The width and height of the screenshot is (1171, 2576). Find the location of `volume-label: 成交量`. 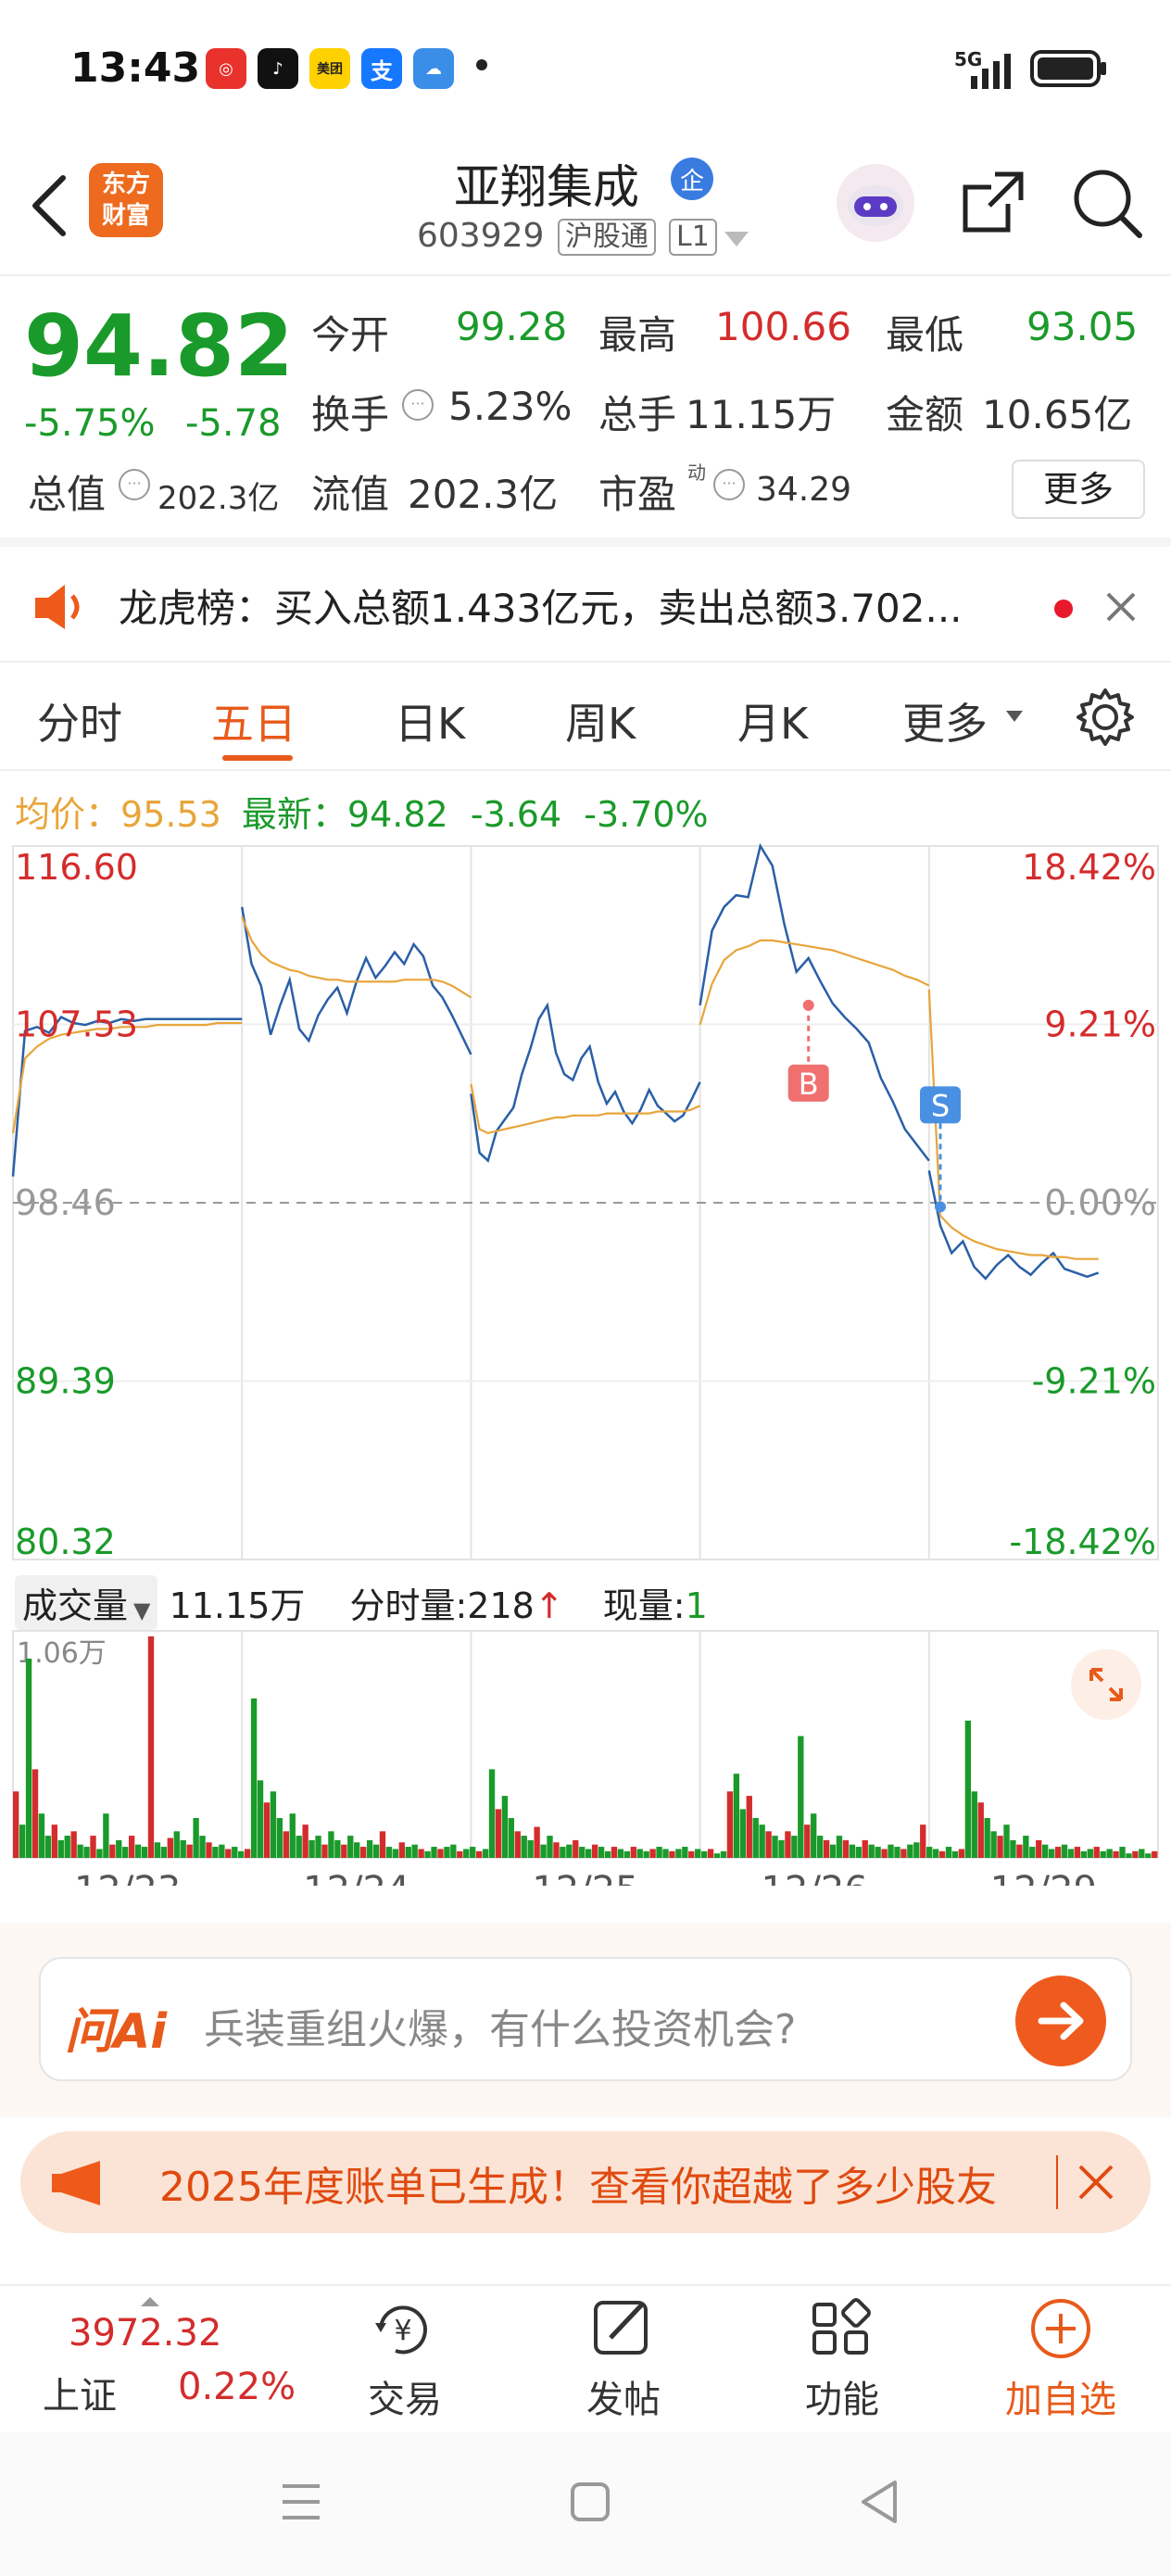

volume-label: 成交量 is located at coordinates (76, 1605).